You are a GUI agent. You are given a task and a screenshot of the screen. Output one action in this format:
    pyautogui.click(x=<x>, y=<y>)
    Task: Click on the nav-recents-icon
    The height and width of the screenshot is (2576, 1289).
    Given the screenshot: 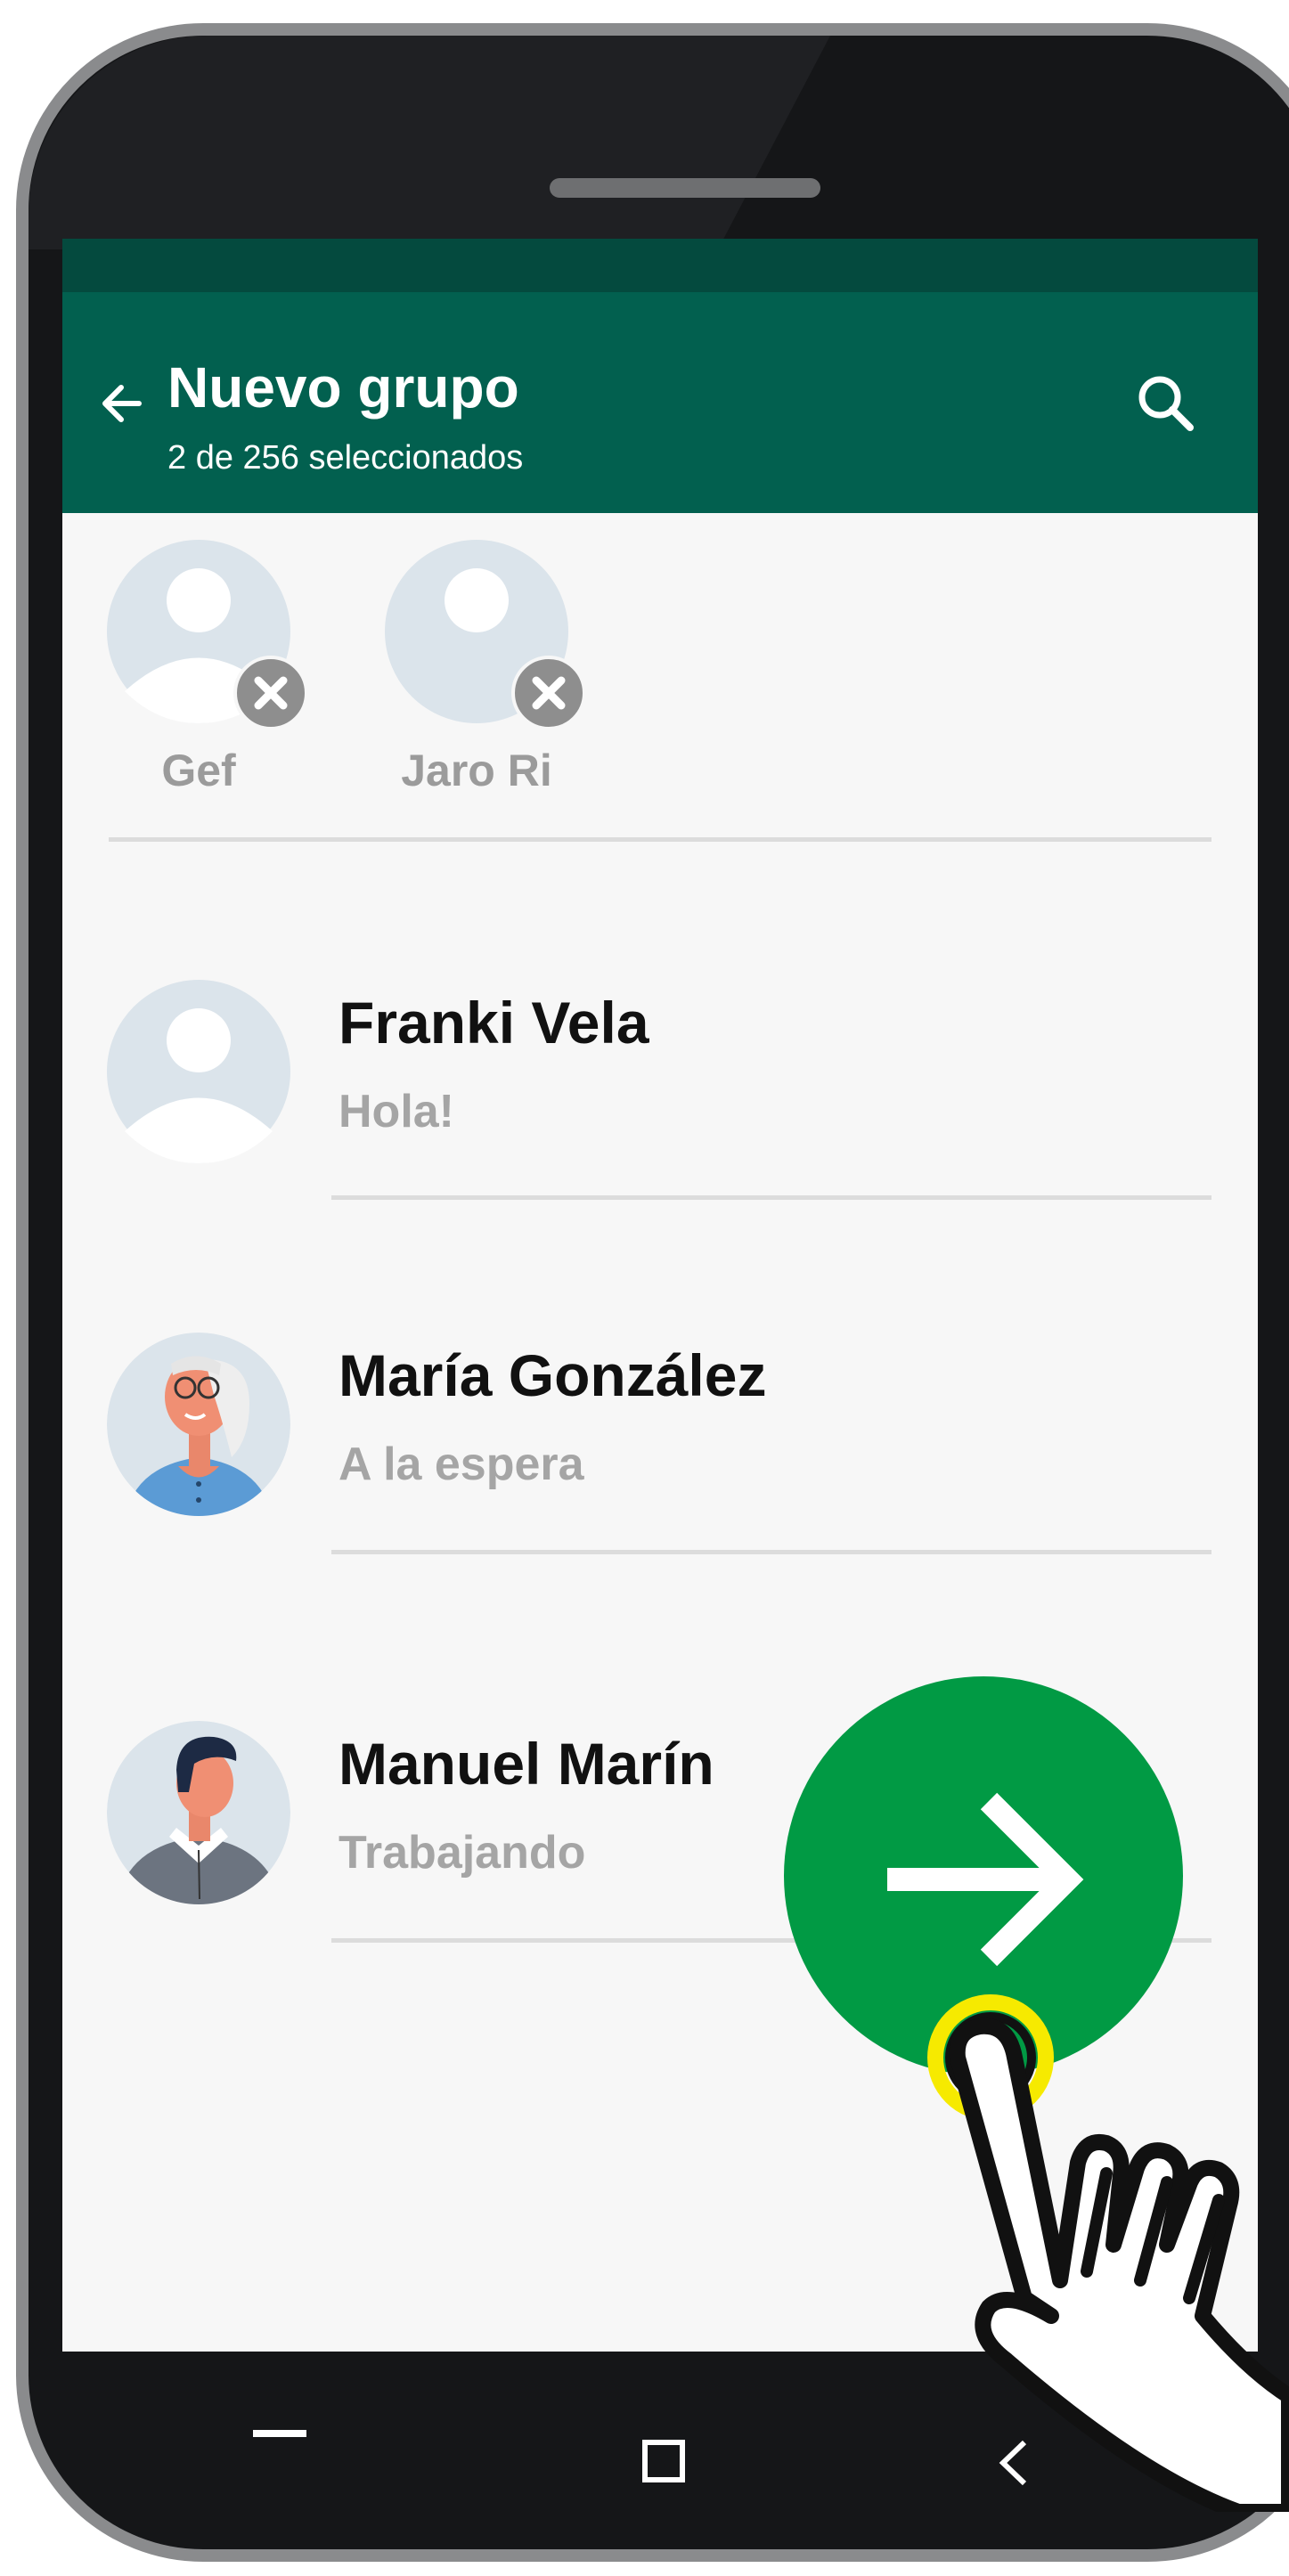 What is the action you would take?
    pyautogui.click(x=279, y=2436)
    